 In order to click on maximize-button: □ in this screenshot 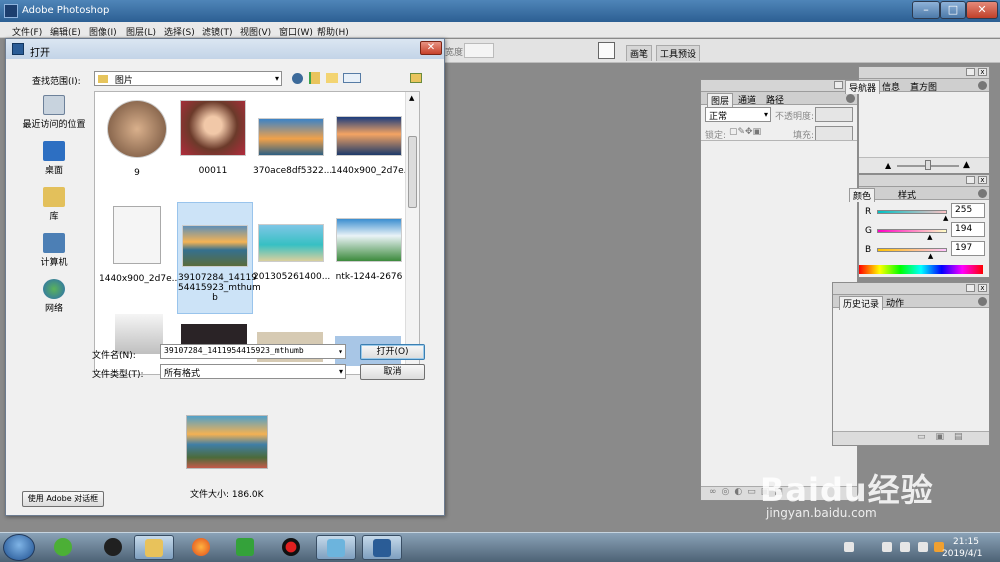, I will do `click(953, 10)`.